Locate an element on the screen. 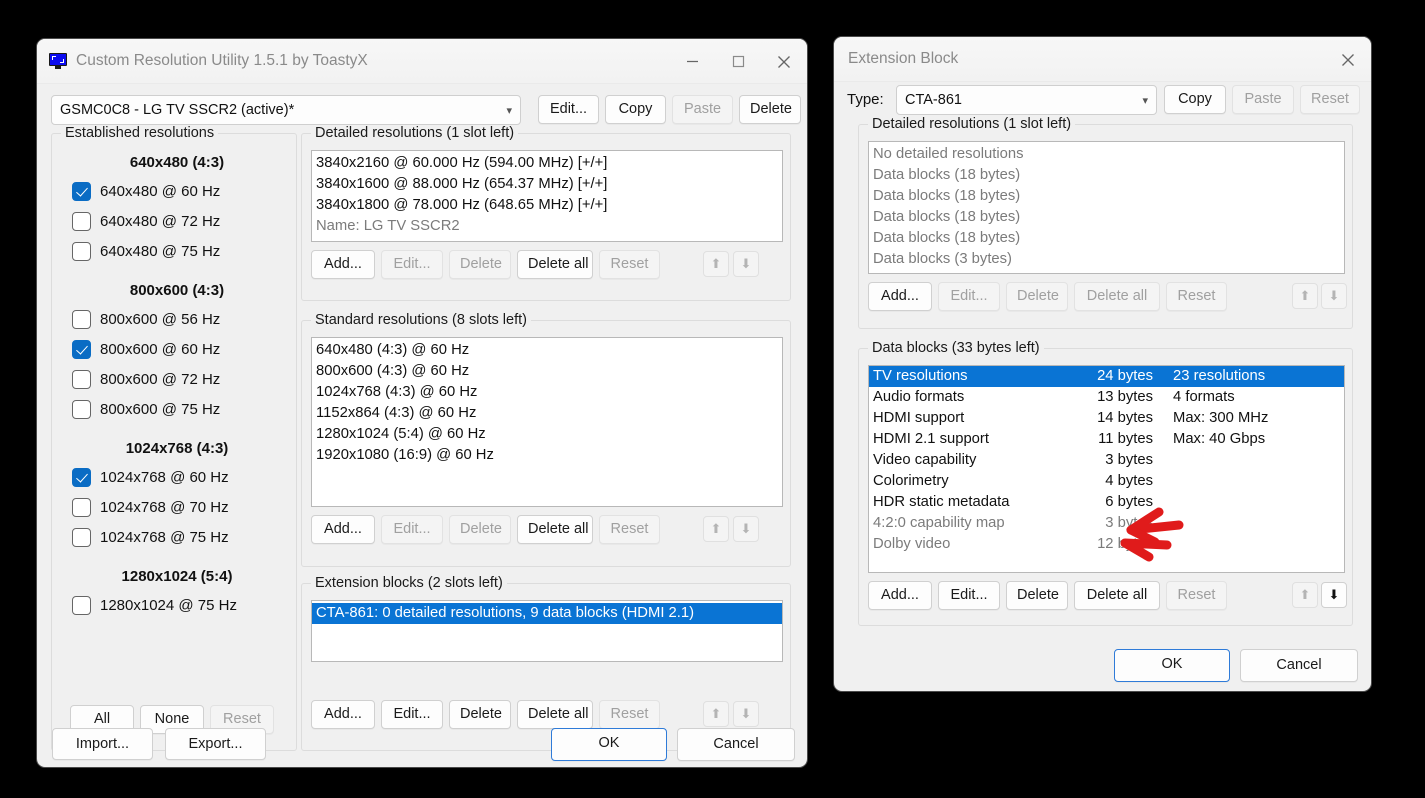 This screenshot has width=1425, height=798. checkbox-800x600-56: 800x600 @ 56 Hz is located at coordinates (177, 319).